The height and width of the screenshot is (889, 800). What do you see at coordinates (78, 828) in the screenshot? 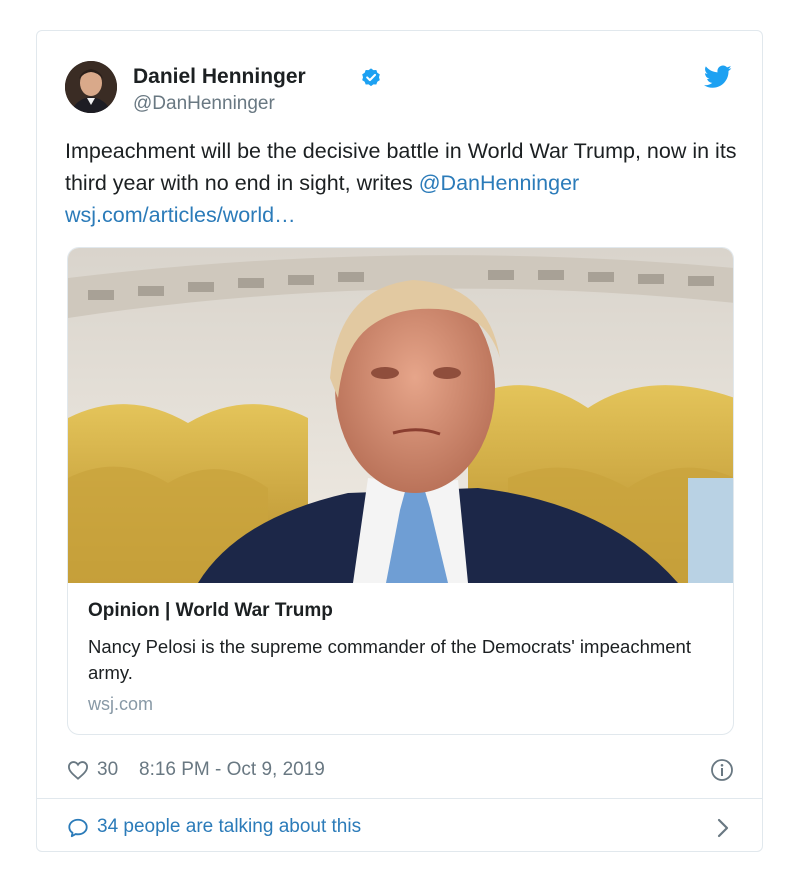
I see `speech-bubble-icon` at bounding box center [78, 828].